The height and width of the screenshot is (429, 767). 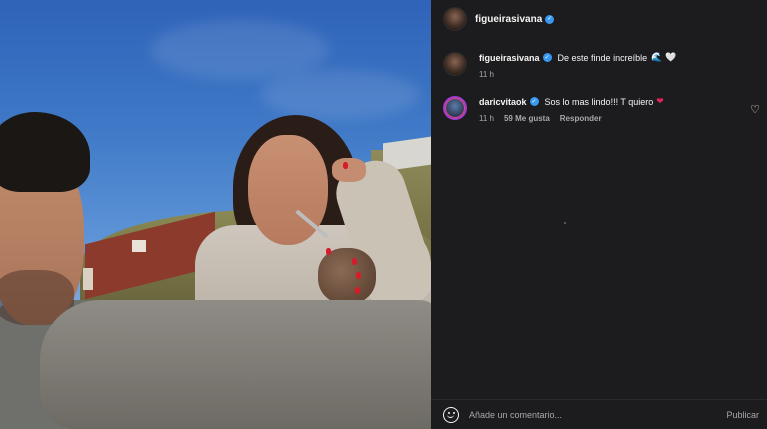 I want to click on woman-hand, so click(x=349, y=170).